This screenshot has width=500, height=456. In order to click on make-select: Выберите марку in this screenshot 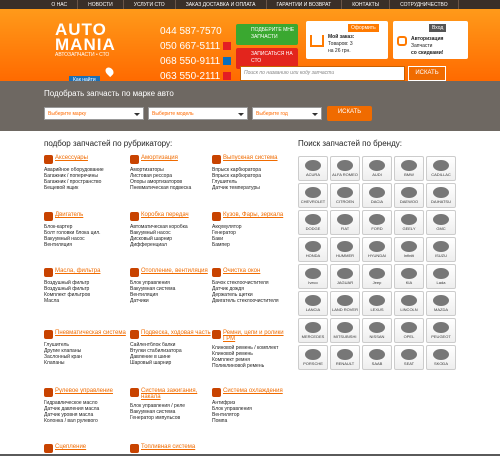, I will do `click(94, 113)`.